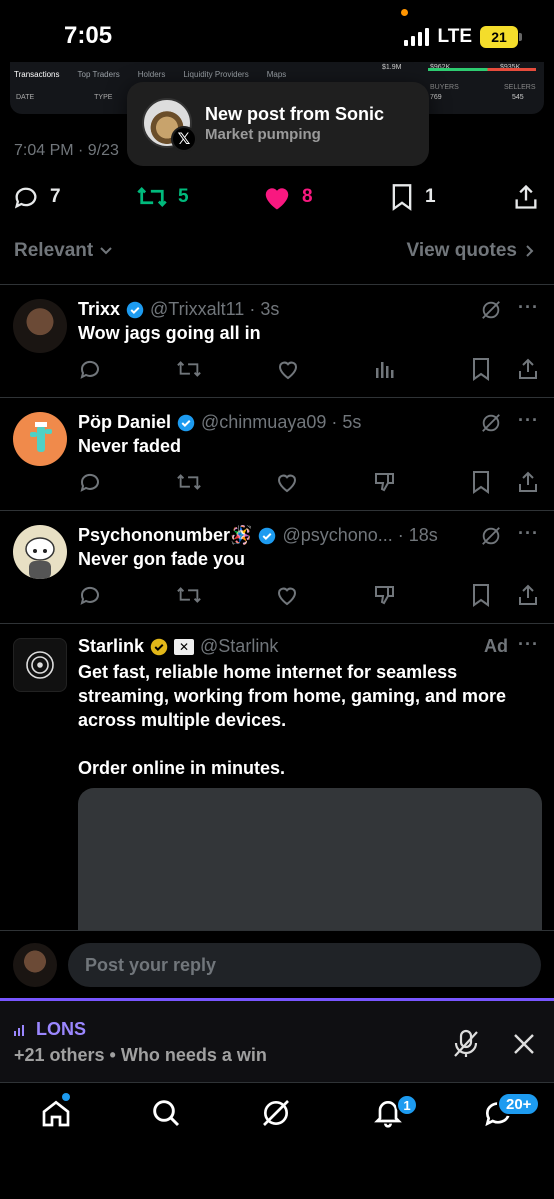 The image size is (554, 1199). I want to click on reply-button: 7, so click(36, 197).